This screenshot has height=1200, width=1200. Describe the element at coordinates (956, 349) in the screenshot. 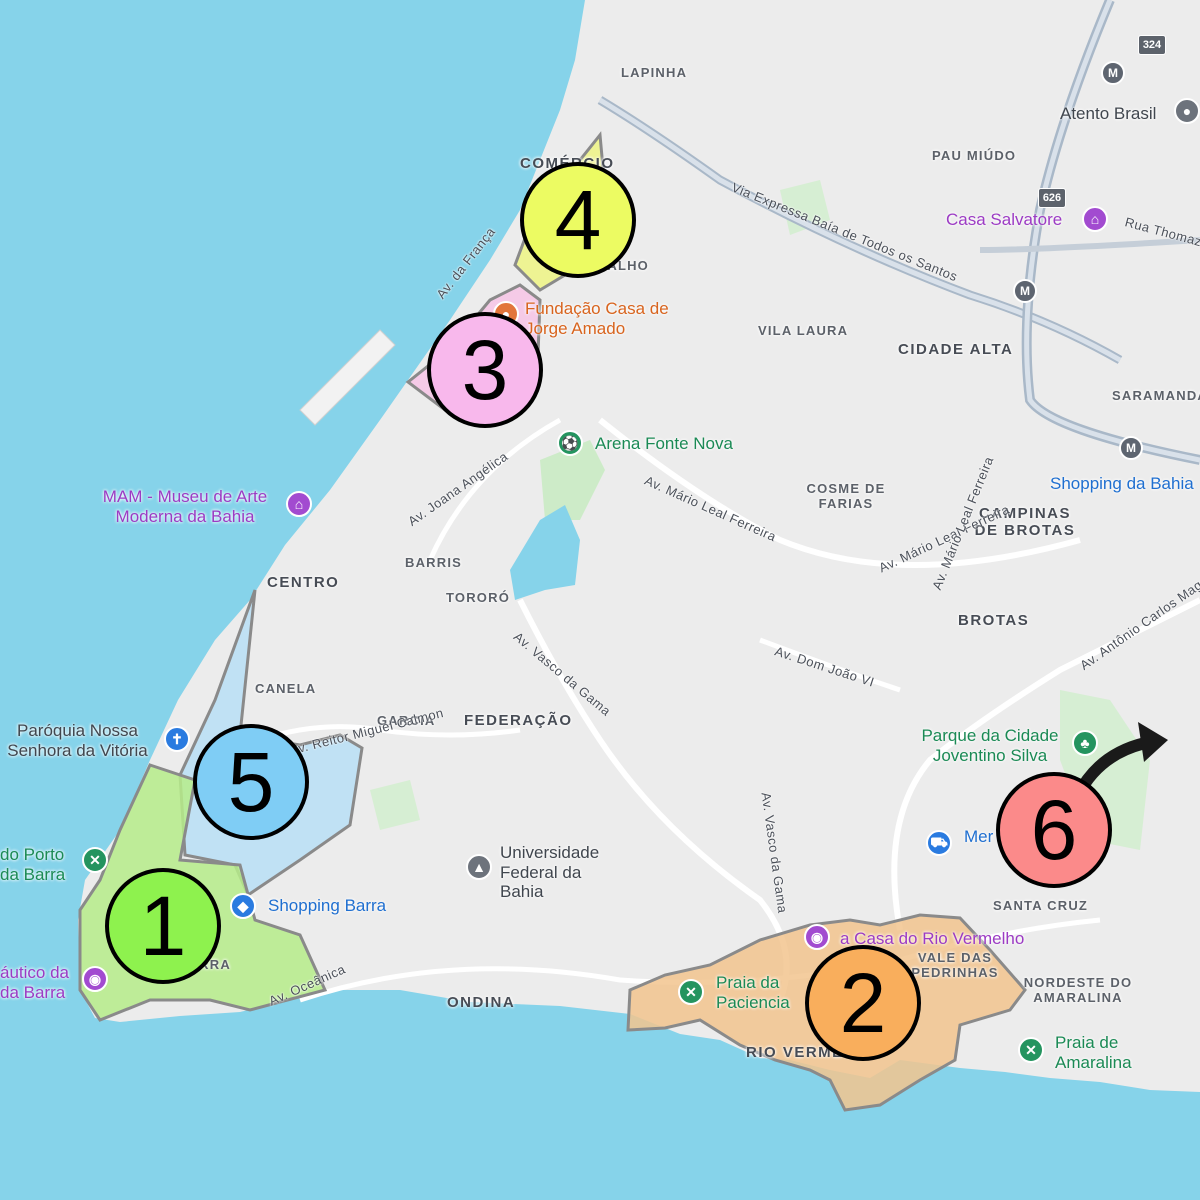

I see `label-cidade-alta: CIDADE ALTA` at that location.